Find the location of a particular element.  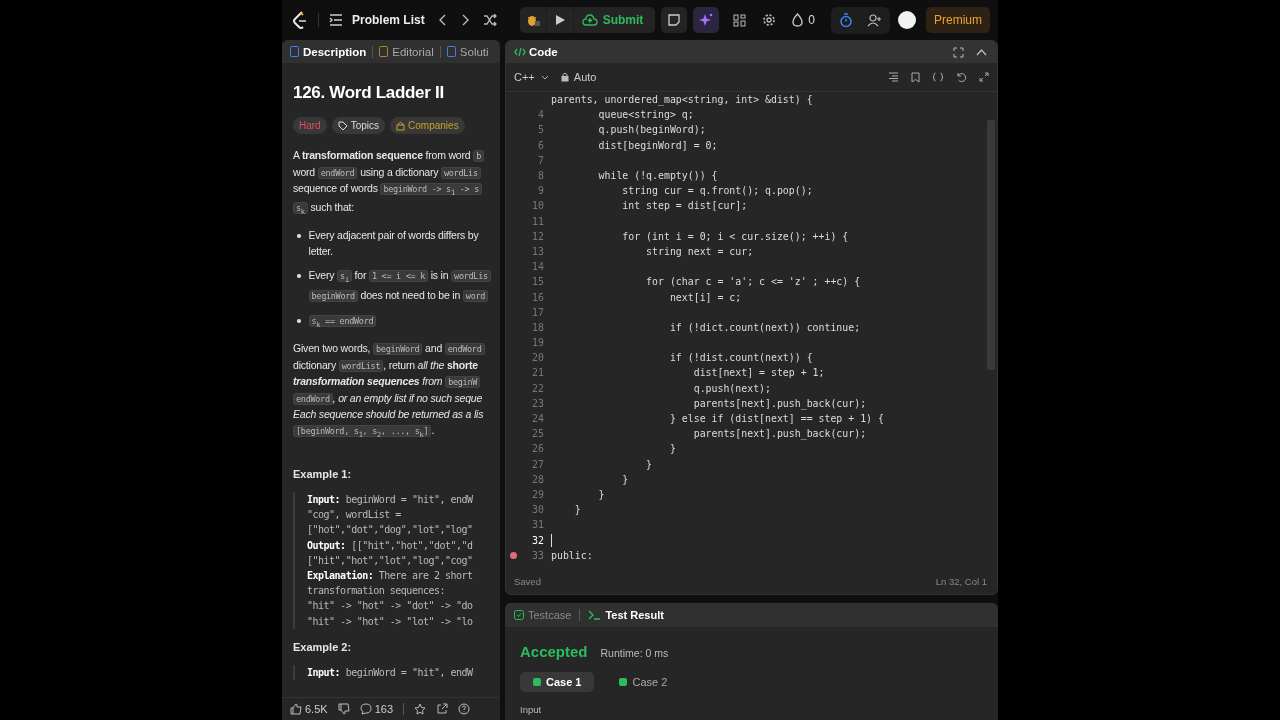

list-icon is located at coordinates (336, 20).